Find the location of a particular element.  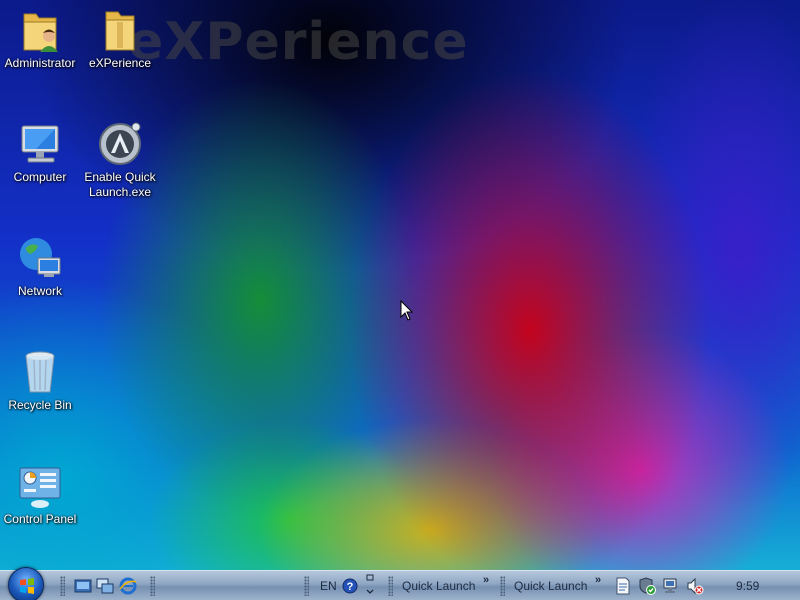

desktop-icon-control-panel: Control Panel is located at coordinates (40, 494).